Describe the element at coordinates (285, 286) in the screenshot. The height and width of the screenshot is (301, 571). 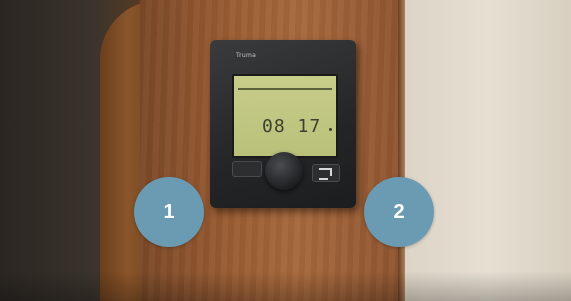
I see `floor-shadow` at that location.